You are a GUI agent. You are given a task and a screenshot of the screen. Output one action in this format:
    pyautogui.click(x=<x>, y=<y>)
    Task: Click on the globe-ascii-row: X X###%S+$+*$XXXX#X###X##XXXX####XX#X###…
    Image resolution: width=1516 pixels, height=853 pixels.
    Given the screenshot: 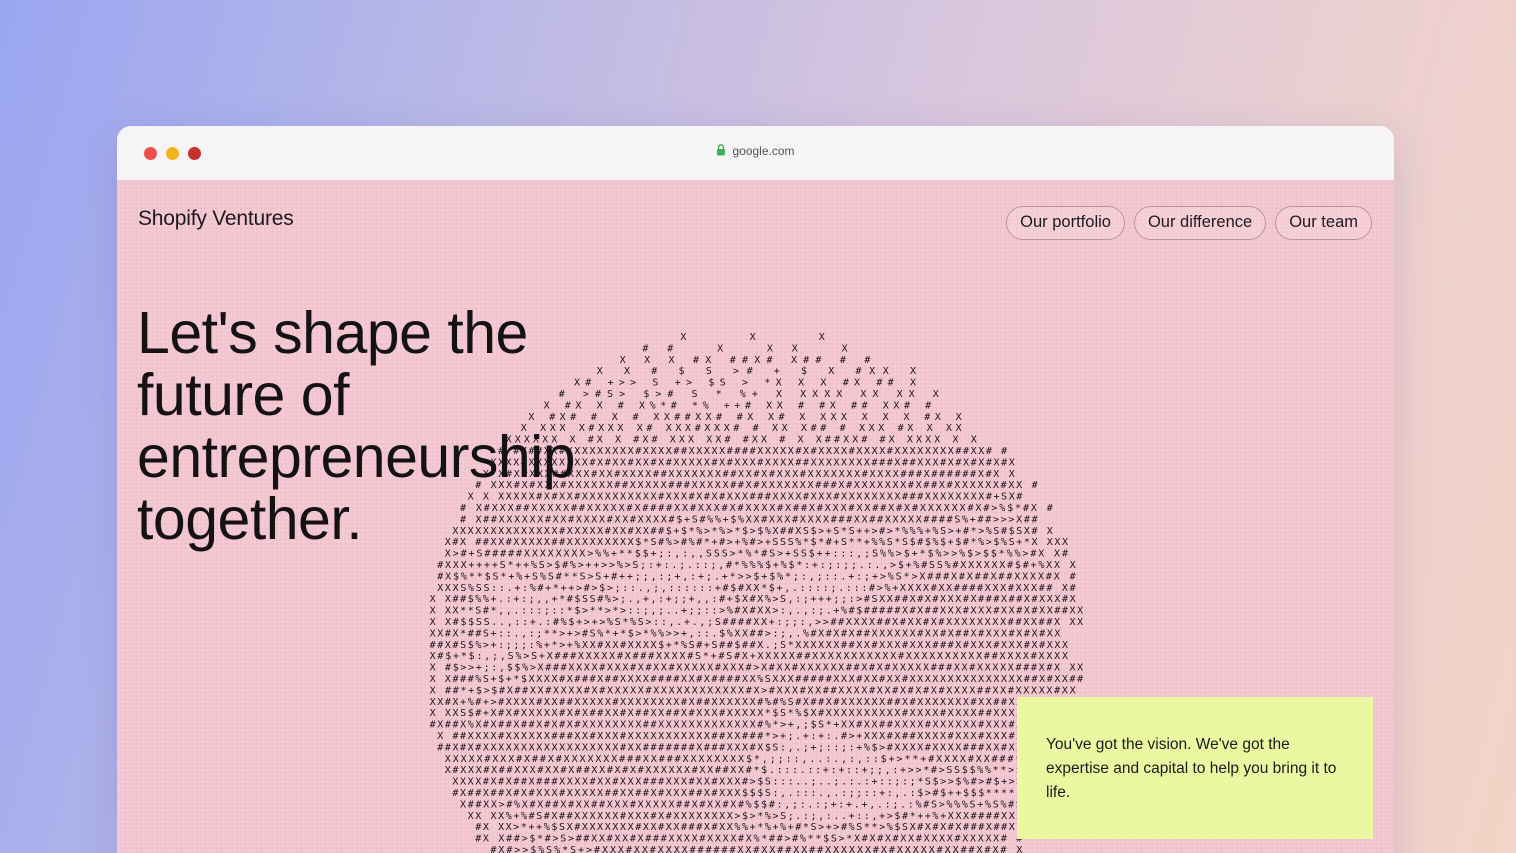 What is the action you would take?
    pyautogui.click(x=757, y=679)
    